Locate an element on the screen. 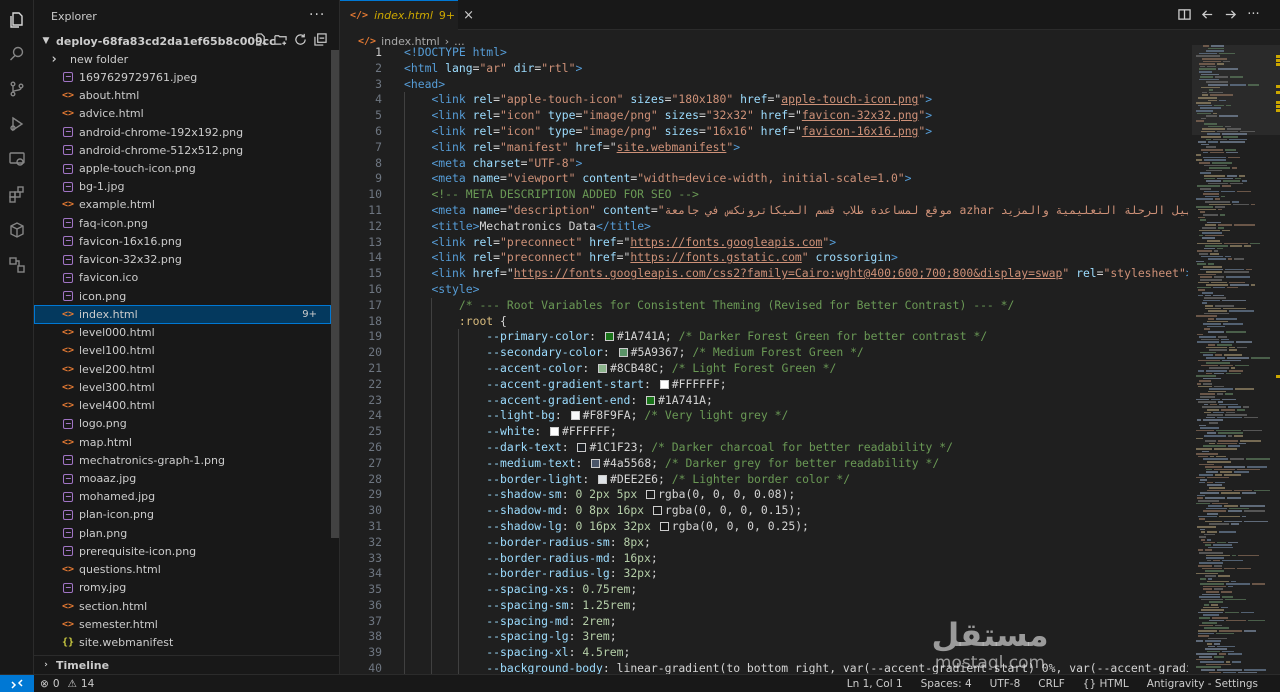 The width and height of the screenshot is (1280, 692). file-tree-item: mechatronics-graph-1.png is located at coordinates (182, 460).